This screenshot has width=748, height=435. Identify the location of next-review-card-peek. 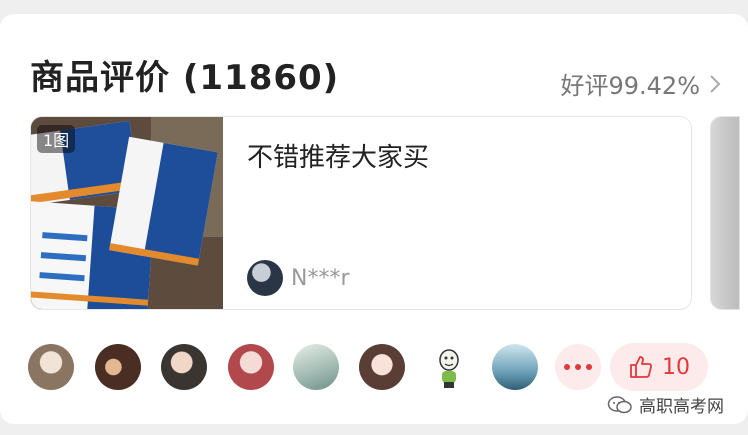
(725, 213).